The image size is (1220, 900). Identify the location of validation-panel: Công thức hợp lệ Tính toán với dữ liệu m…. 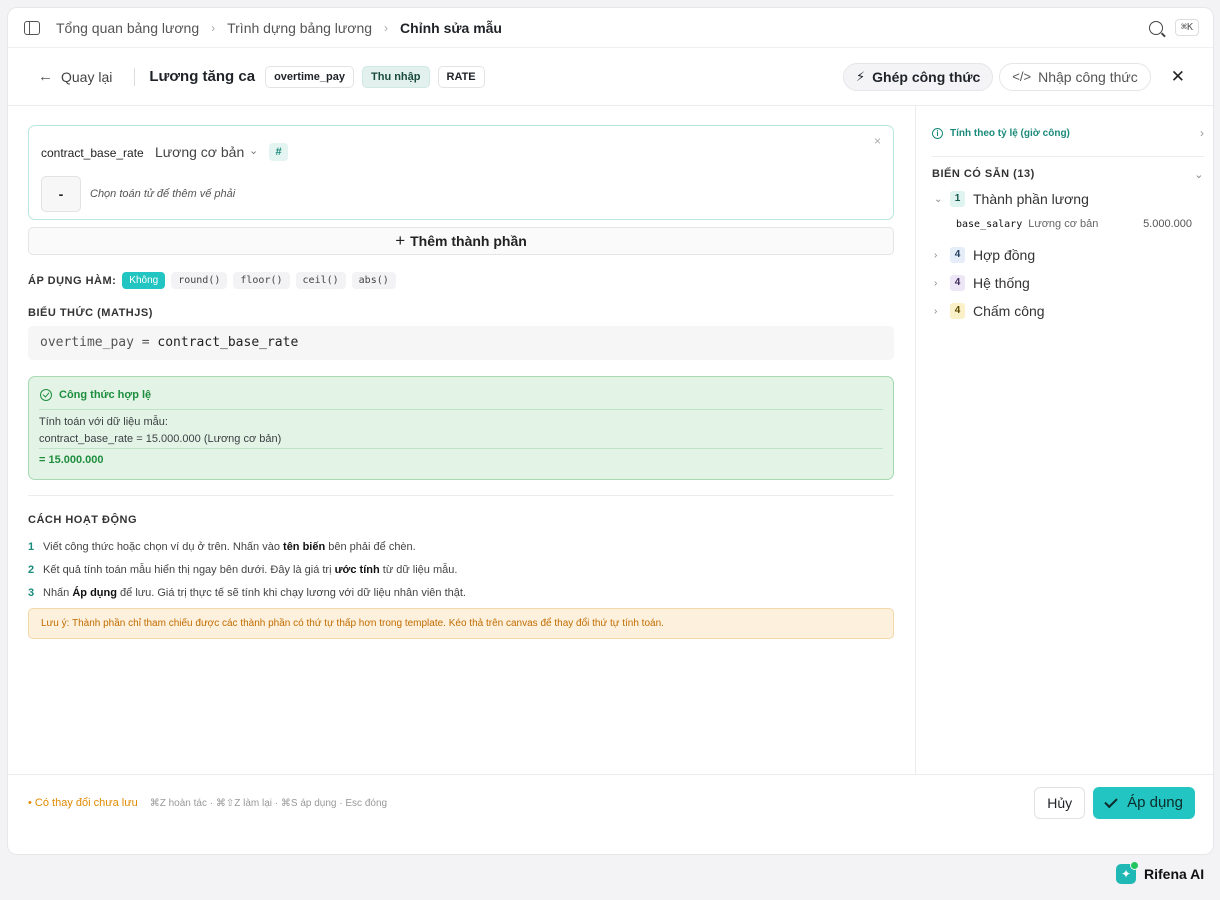
(461, 428).